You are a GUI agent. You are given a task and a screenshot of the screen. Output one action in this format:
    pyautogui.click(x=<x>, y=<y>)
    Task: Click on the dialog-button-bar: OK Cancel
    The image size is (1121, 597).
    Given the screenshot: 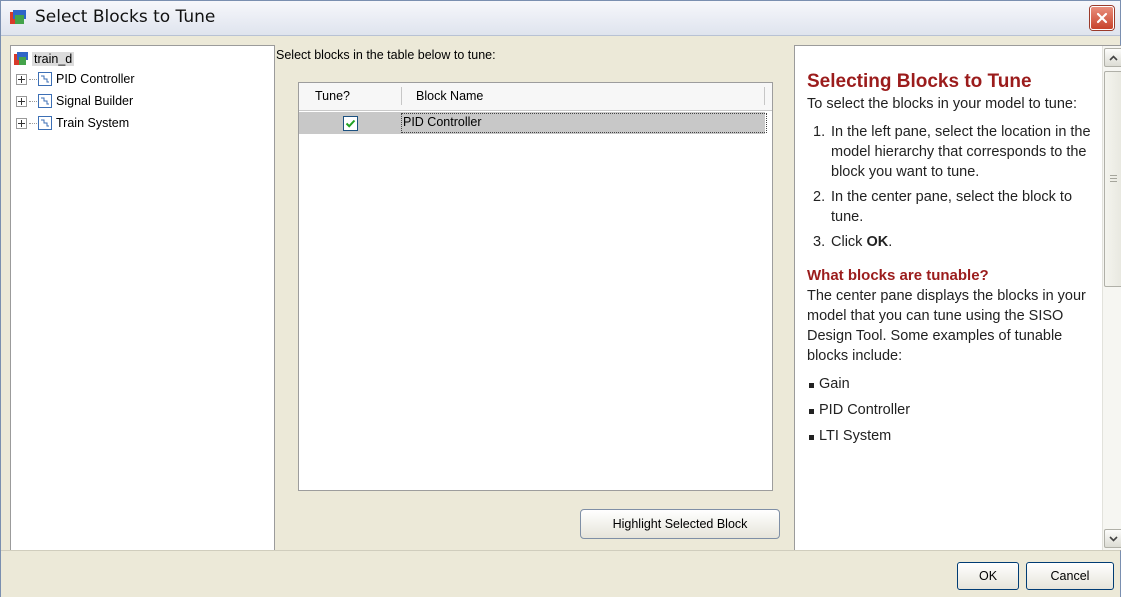 What is the action you would take?
    pyautogui.click(x=560, y=573)
    